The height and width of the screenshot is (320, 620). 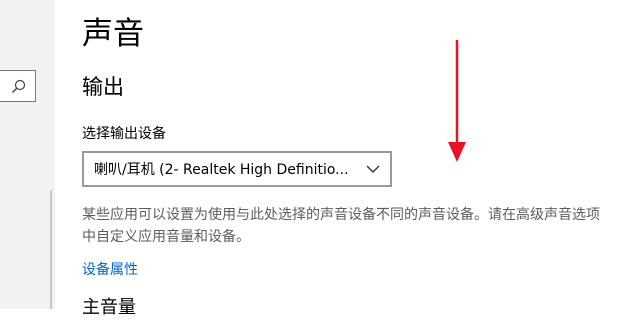 I want to click on search-box, so click(x=18, y=86).